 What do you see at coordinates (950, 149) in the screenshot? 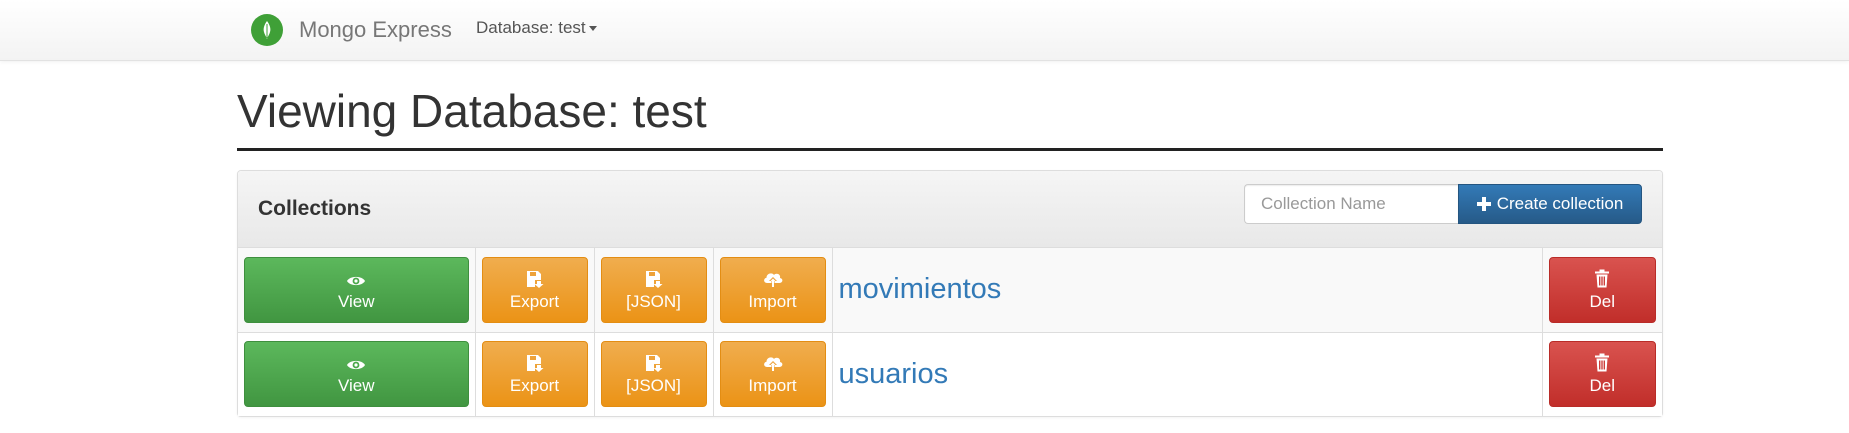
I see `title-divider` at bounding box center [950, 149].